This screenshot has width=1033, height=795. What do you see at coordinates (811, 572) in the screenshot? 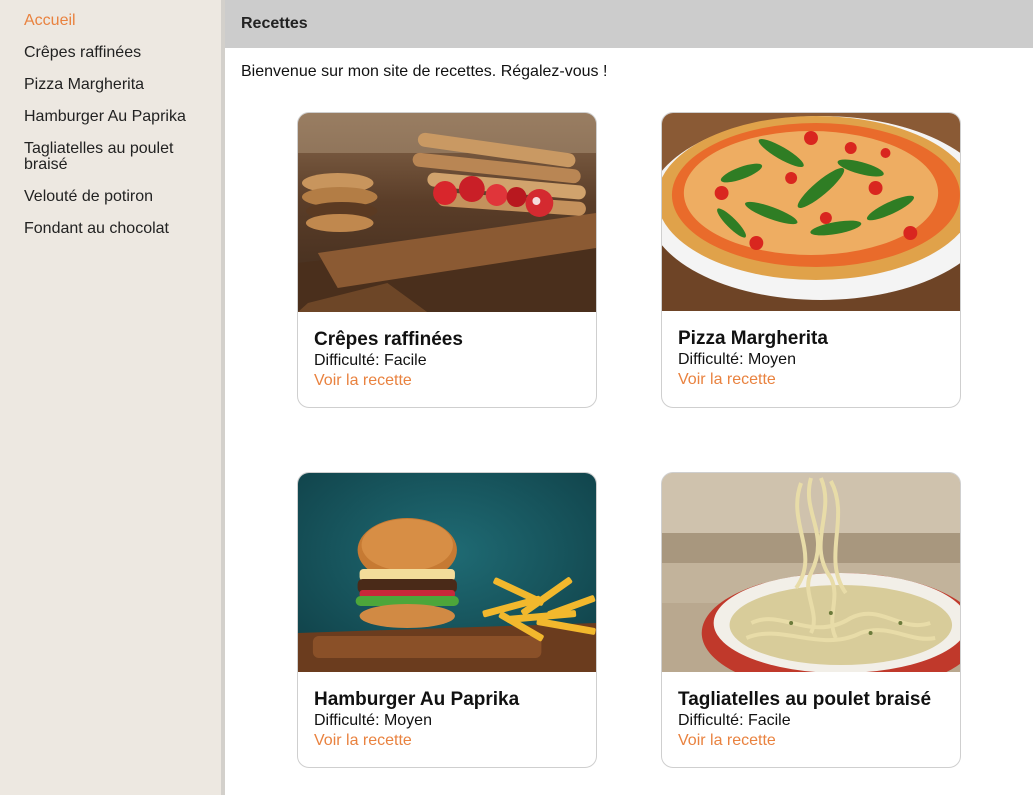
I see `recipe-image-tagliatelles` at bounding box center [811, 572].